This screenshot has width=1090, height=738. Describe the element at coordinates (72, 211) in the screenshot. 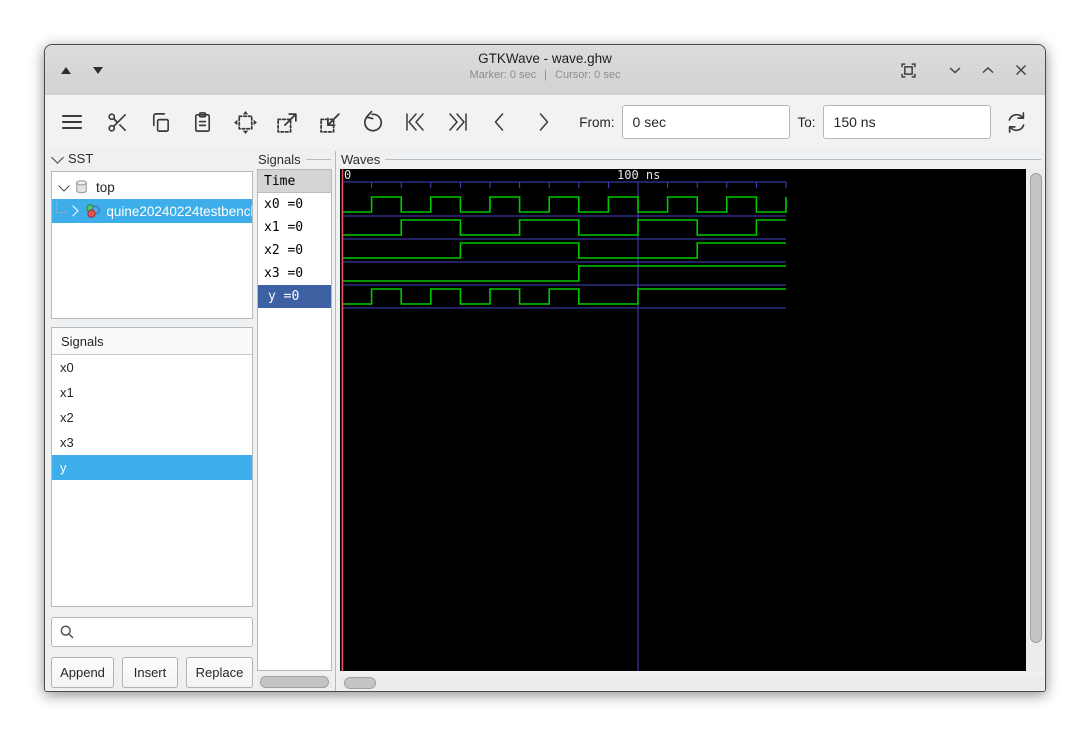

I see `chevron-right-icon` at that location.